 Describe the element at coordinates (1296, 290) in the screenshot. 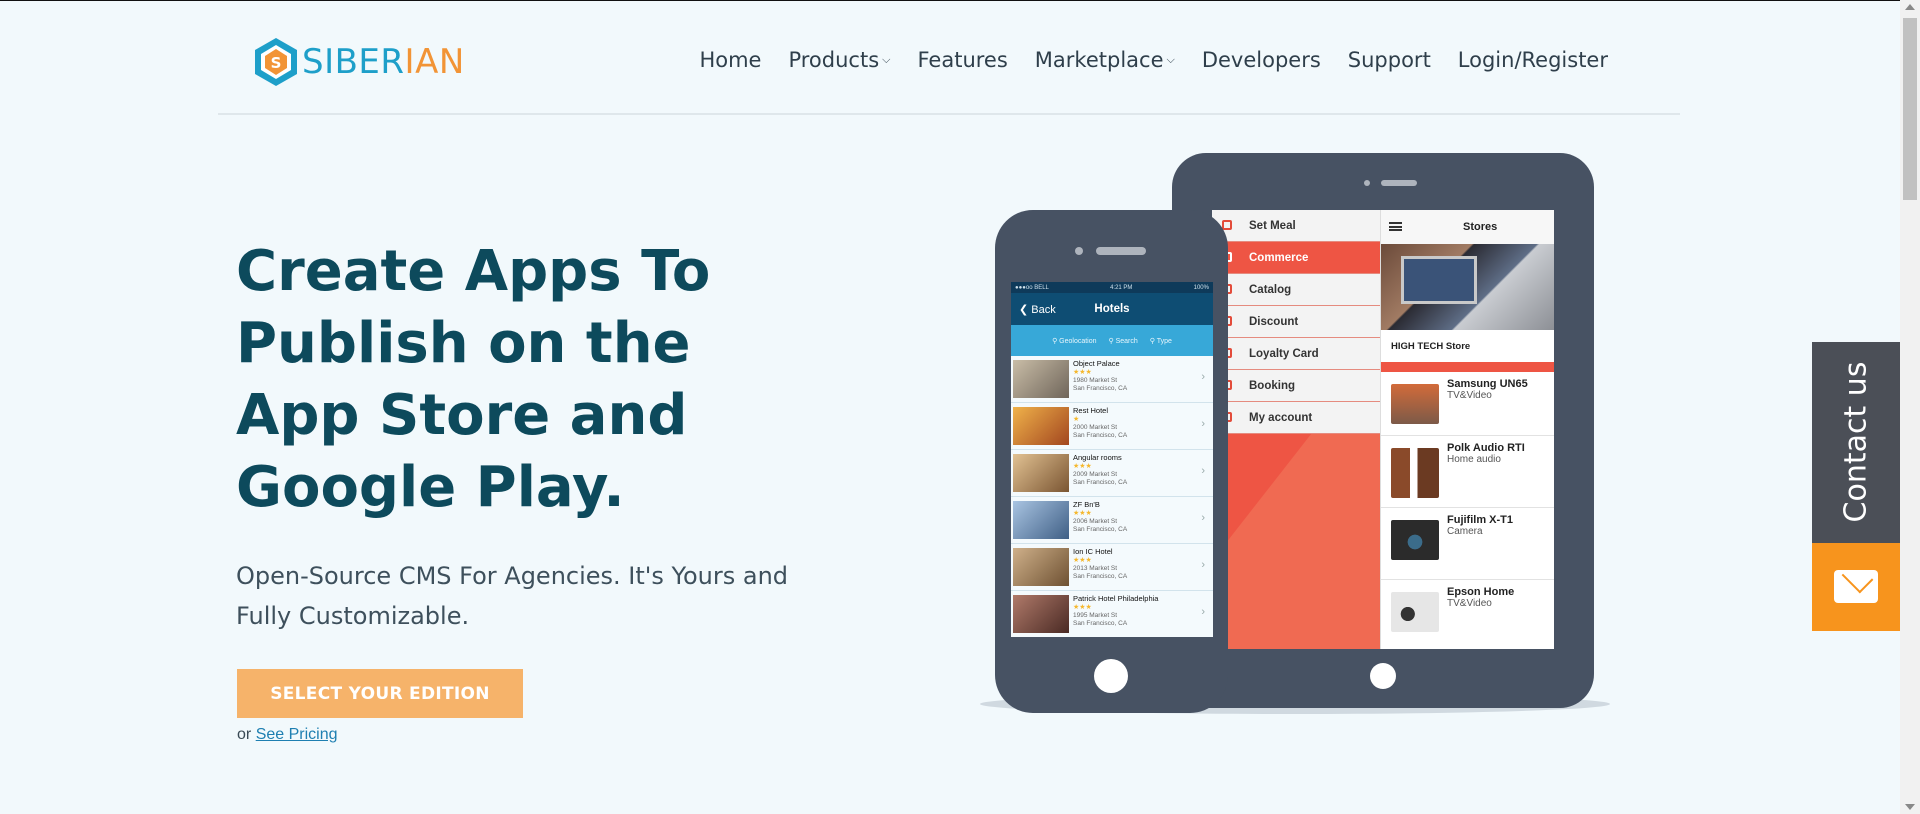

I see `menu-item-catalog: Catalog` at that location.